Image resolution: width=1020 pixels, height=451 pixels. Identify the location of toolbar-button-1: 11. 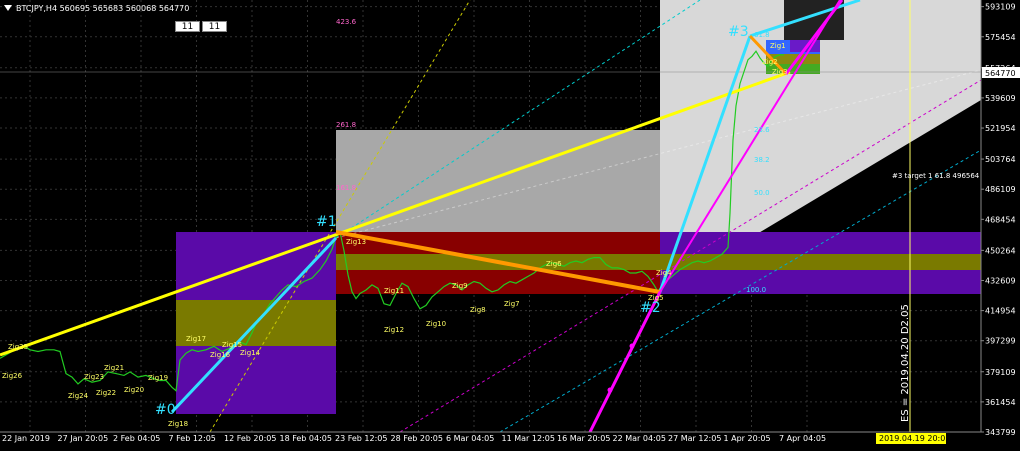
(187, 26).